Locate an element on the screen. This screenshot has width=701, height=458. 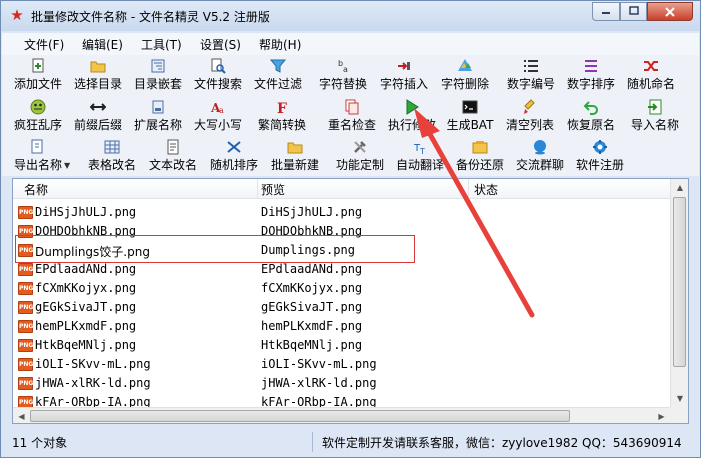
select-dir-button: 选择目录 is located at coordinates (98, 74).